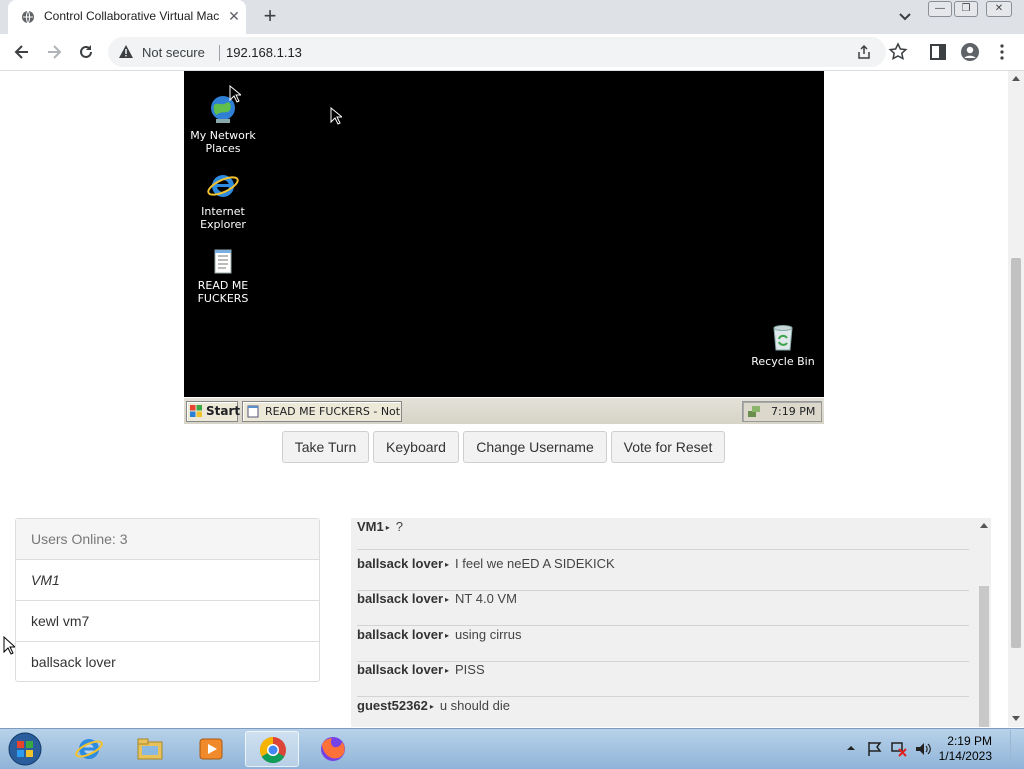 The image size is (1024, 769). What do you see at coordinates (783, 338) in the screenshot?
I see `recycle-bin-icon` at bounding box center [783, 338].